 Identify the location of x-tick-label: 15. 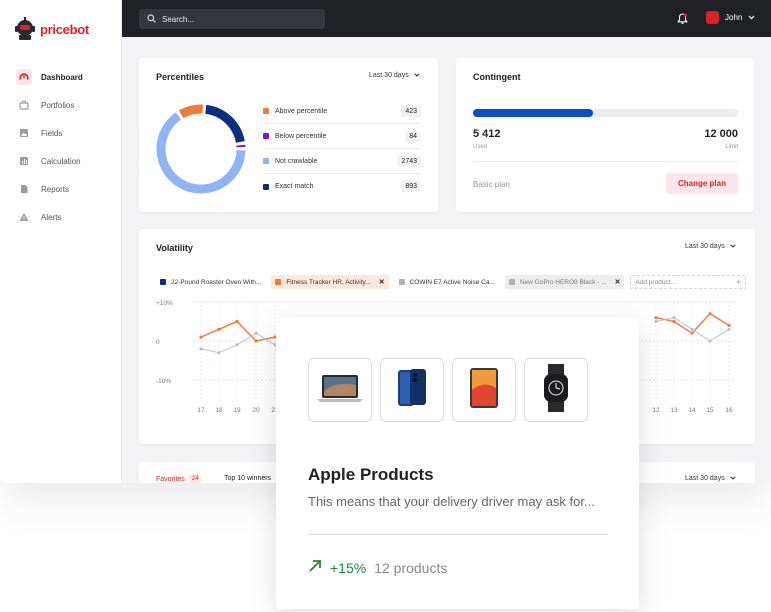
(710, 410).